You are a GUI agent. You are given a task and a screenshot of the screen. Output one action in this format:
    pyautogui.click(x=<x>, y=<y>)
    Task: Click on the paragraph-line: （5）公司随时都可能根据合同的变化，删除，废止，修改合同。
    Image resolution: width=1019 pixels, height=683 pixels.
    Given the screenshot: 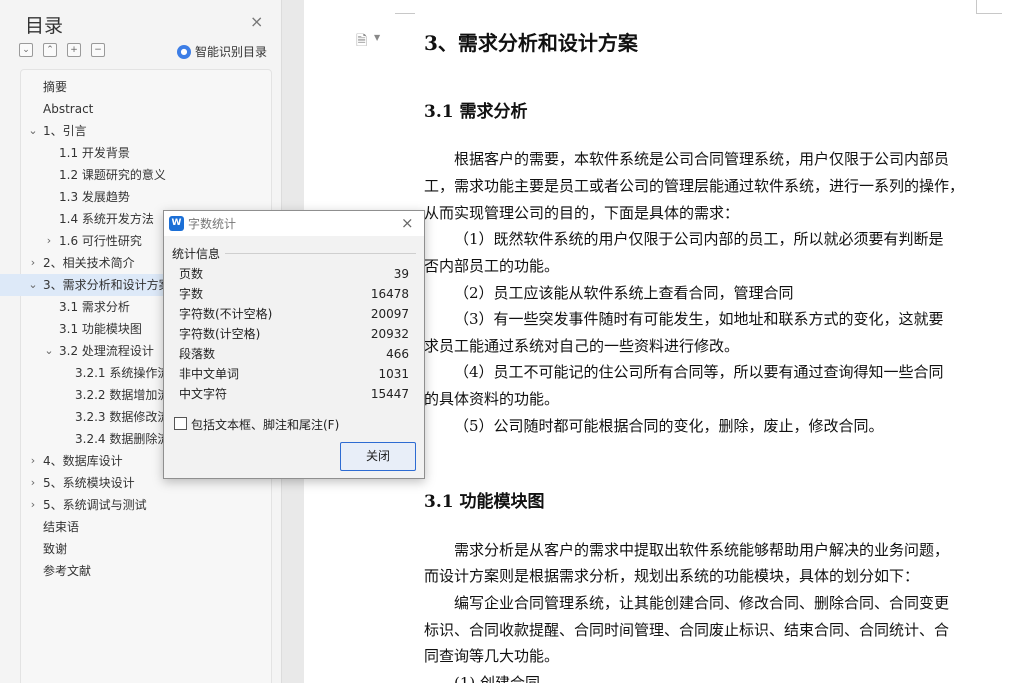 What is the action you would take?
    pyautogui.click(x=669, y=426)
    